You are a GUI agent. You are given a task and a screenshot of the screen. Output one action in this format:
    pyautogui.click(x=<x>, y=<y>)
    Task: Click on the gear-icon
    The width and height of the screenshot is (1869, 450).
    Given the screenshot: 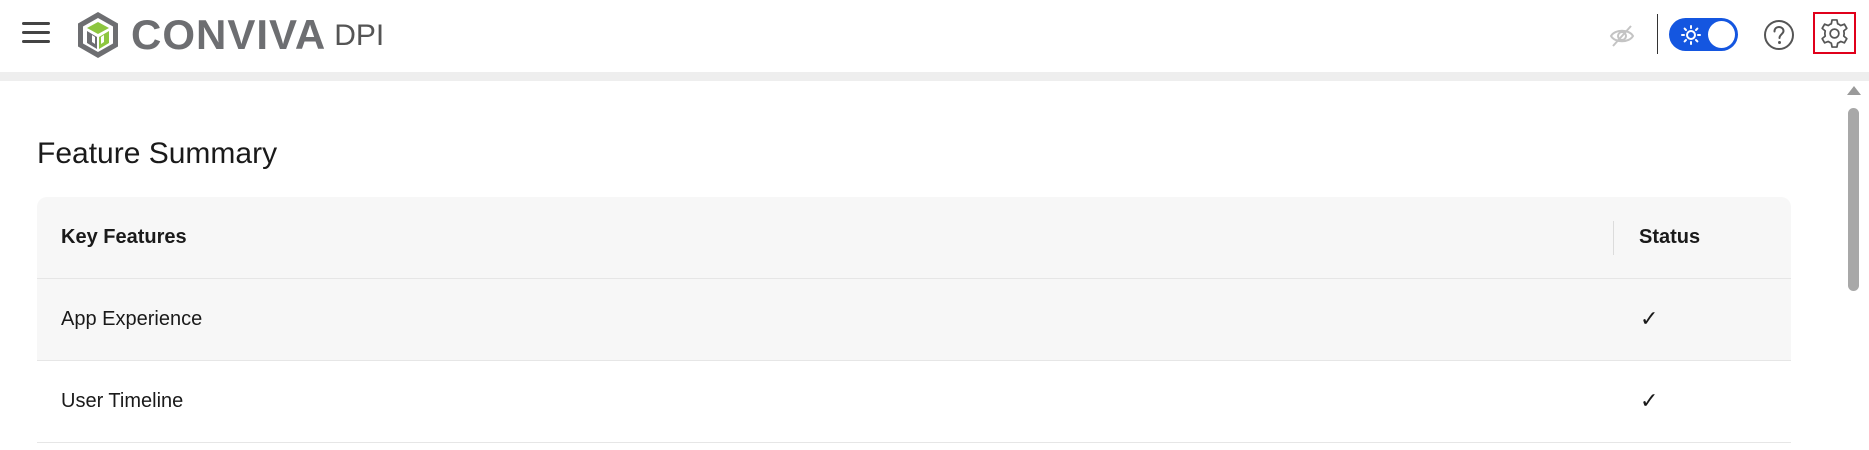 What is the action you would take?
    pyautogui.click(x=1834, y=33)
    